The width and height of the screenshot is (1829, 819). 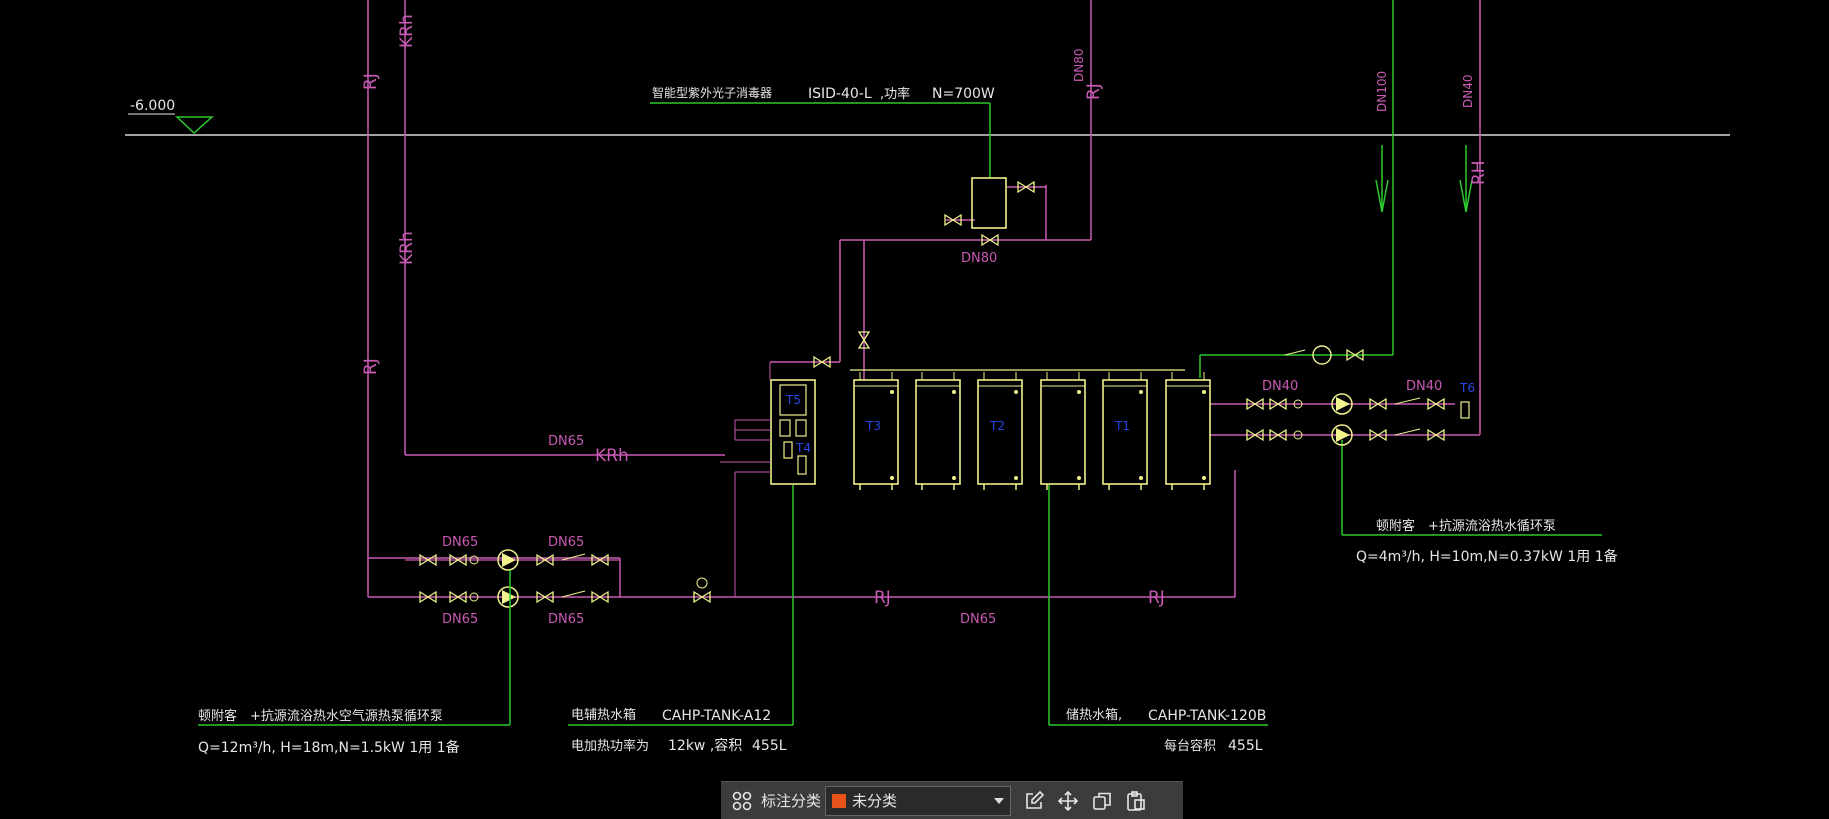 I want to click on annotation-category-label: 标注分类, so click(x=791, y=801).